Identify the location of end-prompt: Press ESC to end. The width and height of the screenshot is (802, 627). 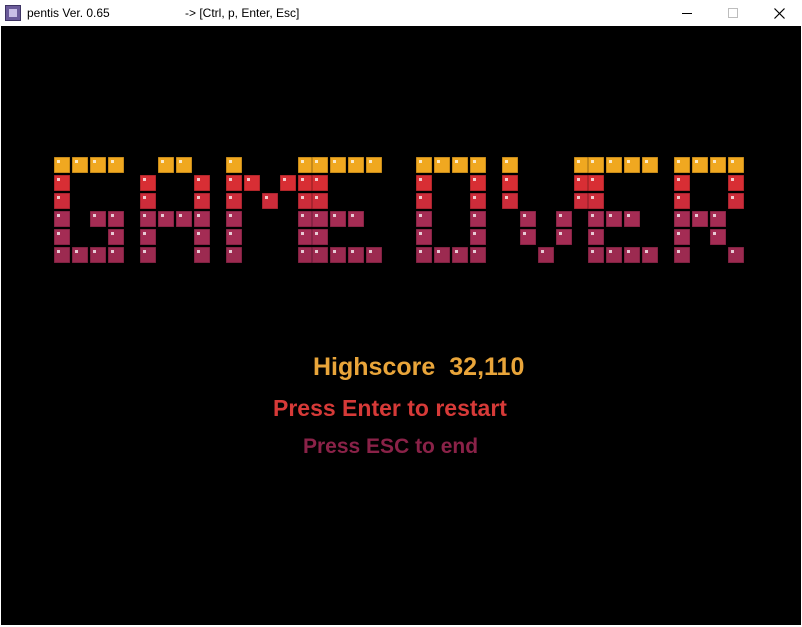
(391, 446).